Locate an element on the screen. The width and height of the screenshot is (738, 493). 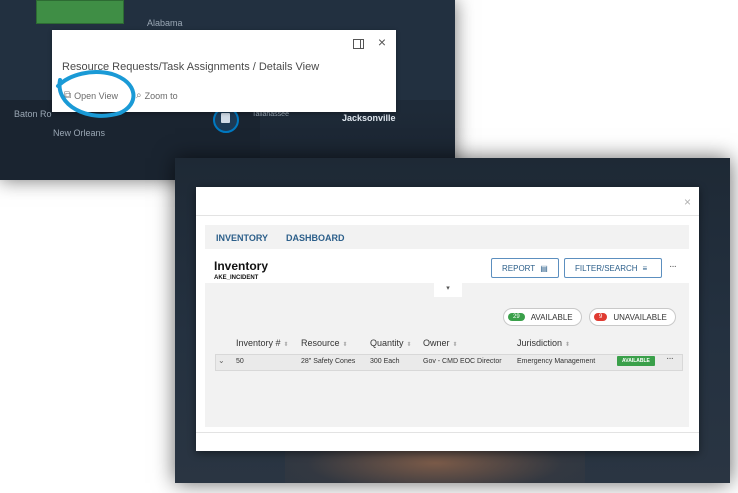
report-label: REPORT is located at coordinates (519, 268).